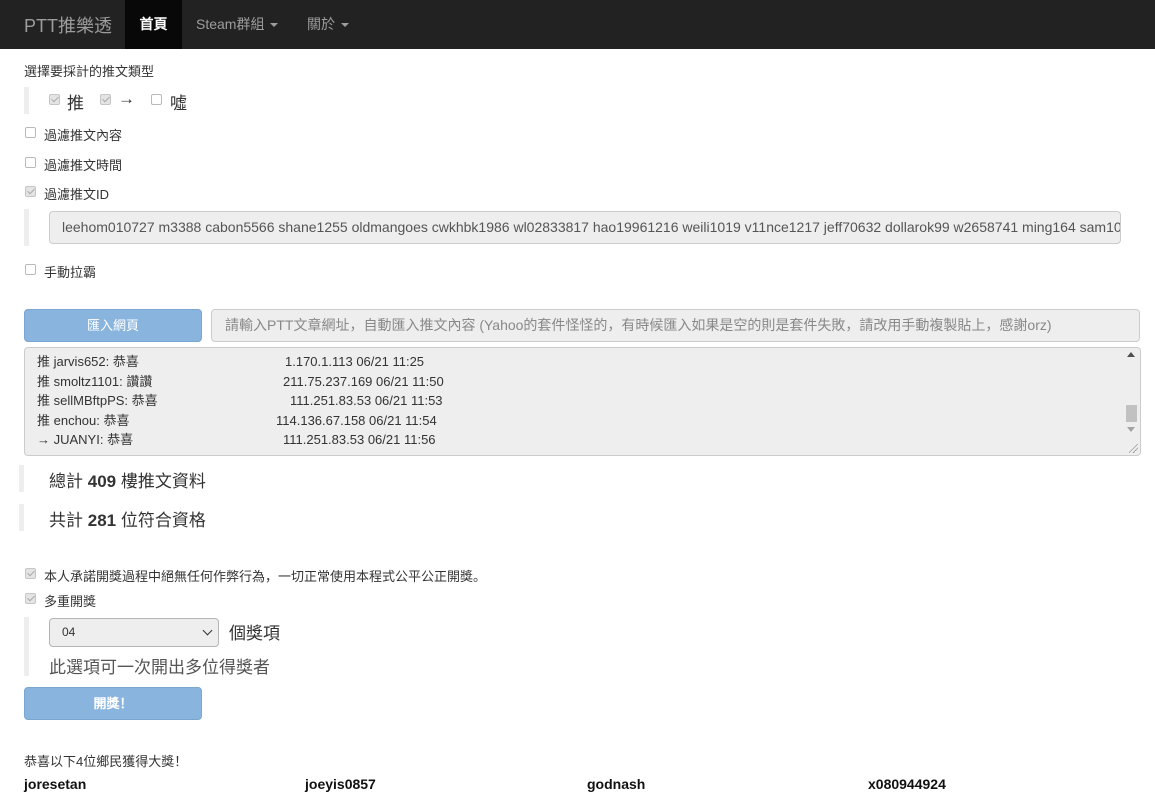  Describe the element at coordinates (616, 784) in the screenshot. I see `winner-name: godnash` at that location.